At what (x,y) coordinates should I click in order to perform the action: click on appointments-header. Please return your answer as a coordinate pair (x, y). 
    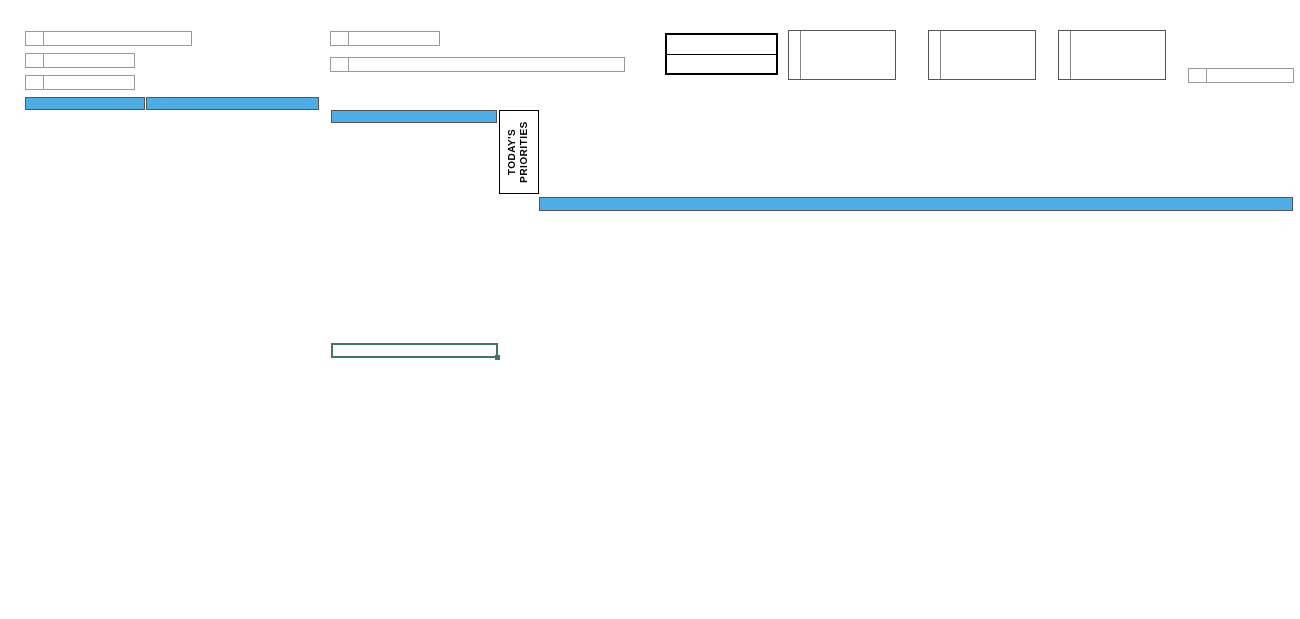
    Looking at the image, I should click on (916, 204).